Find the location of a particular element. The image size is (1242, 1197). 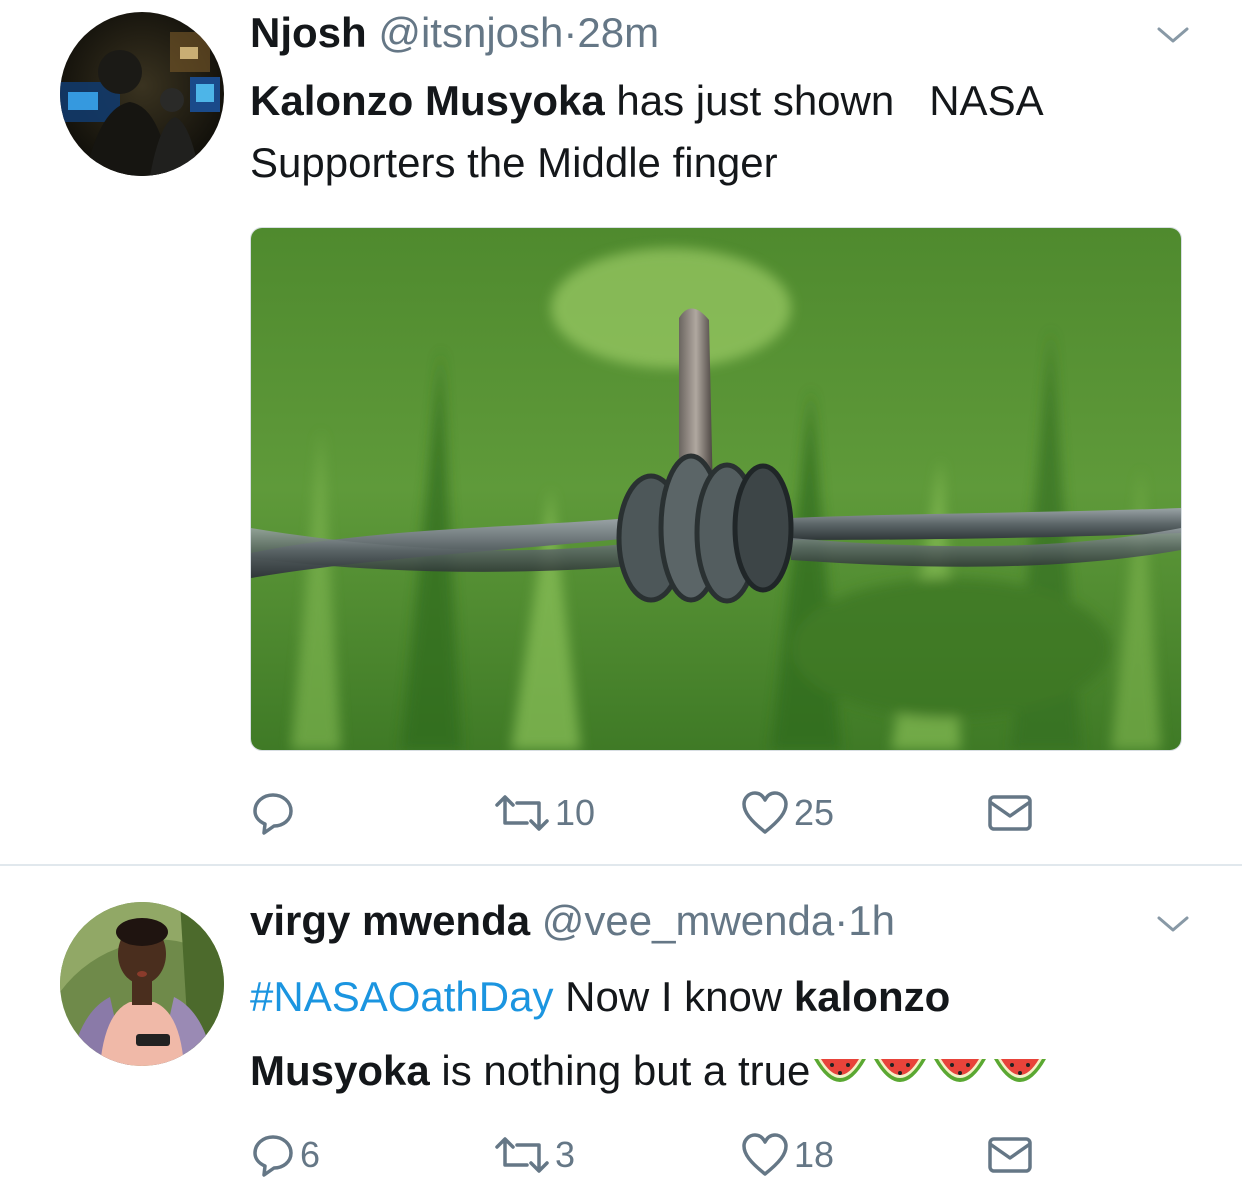

tweet-text-line2: Supporters the Middle finger is located at coordinates (514, 162).